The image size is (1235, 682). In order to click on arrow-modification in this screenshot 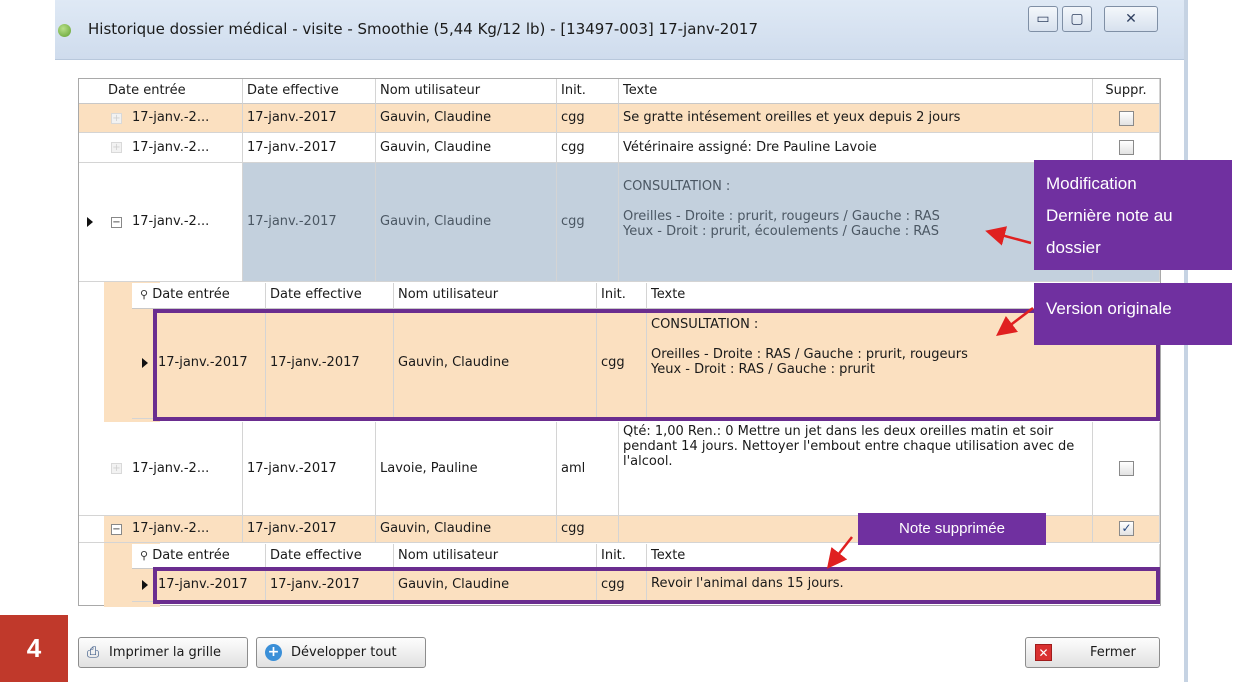, I will do `click(1008, 236)`.